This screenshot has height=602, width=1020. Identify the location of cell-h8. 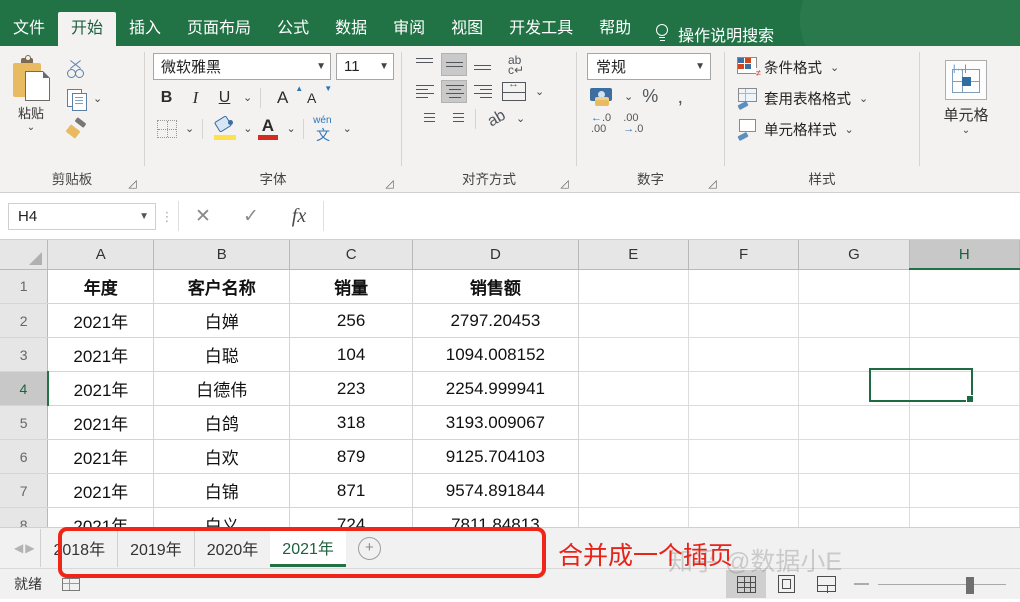
(964, 517).